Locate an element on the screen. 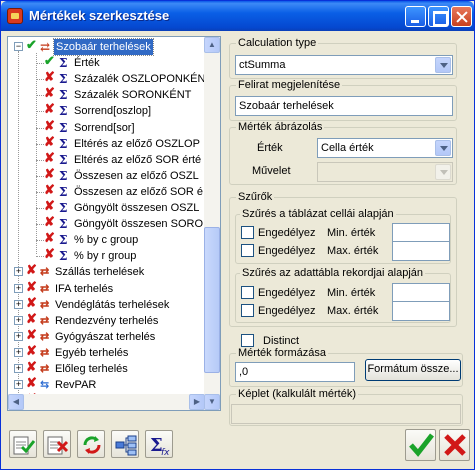 The height and width of the screenshot is (470, 475). tree-group-item: ⇄ Szállás terhelések is located at coordinates (106, 271).